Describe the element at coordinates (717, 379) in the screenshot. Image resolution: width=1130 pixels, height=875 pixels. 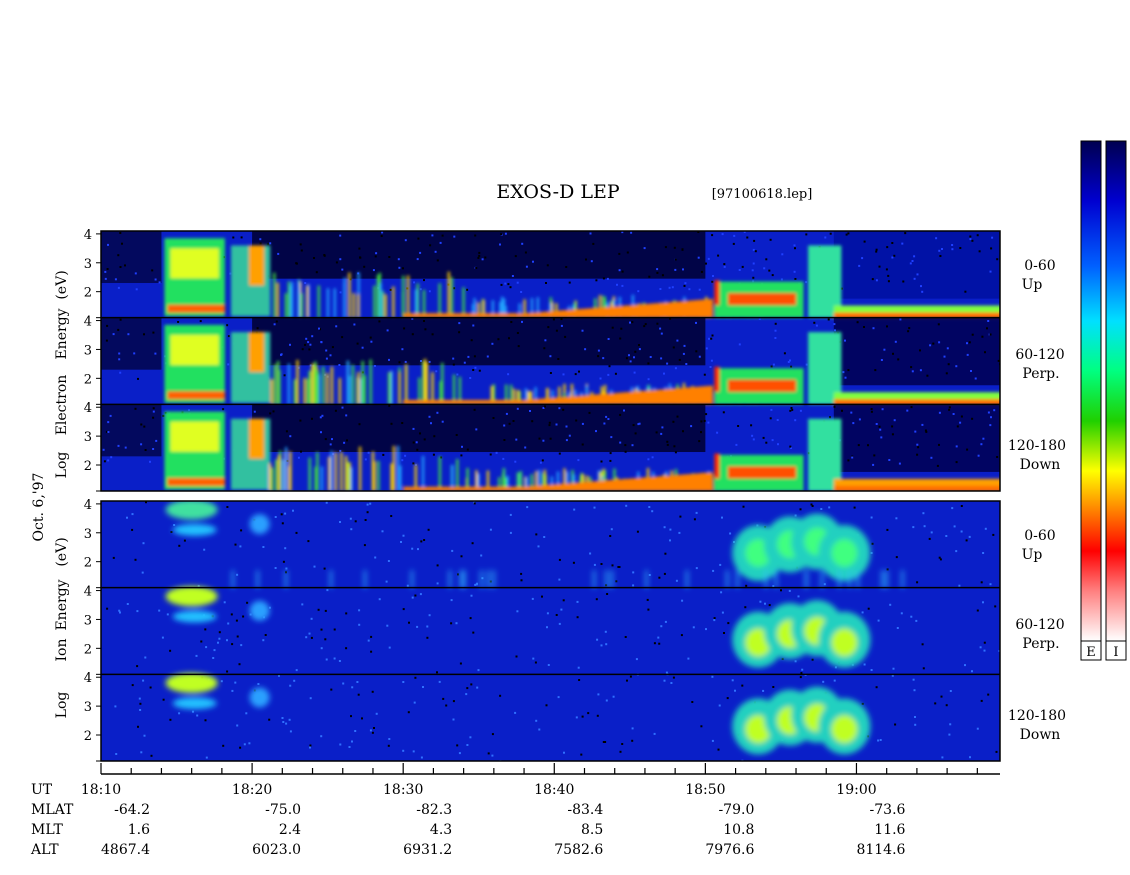
I see `electron-burst-3-edge` at that location.